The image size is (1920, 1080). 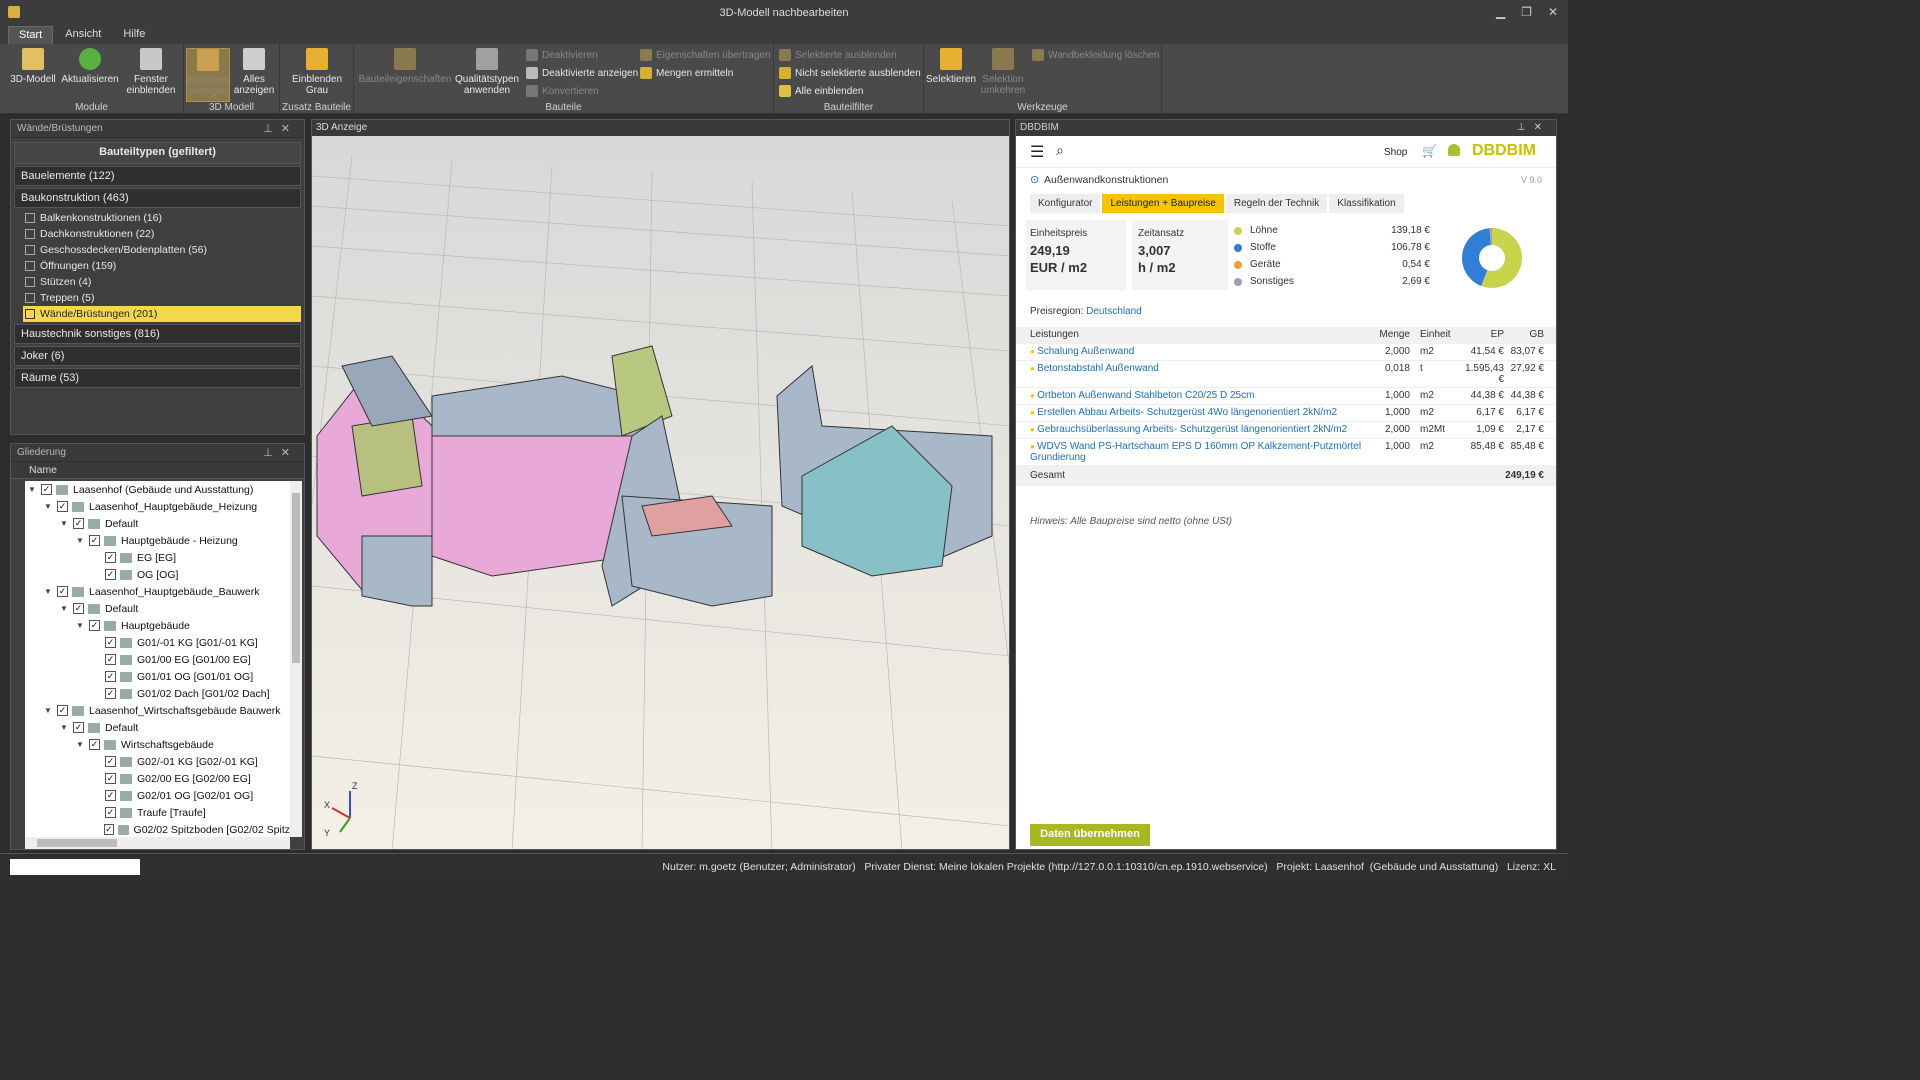 What do you see at coordinates (1191, 351) in the screenshot?
I see `table-cell-c1: ● Schalung Außenwand` at bounding box center [1191, 351].